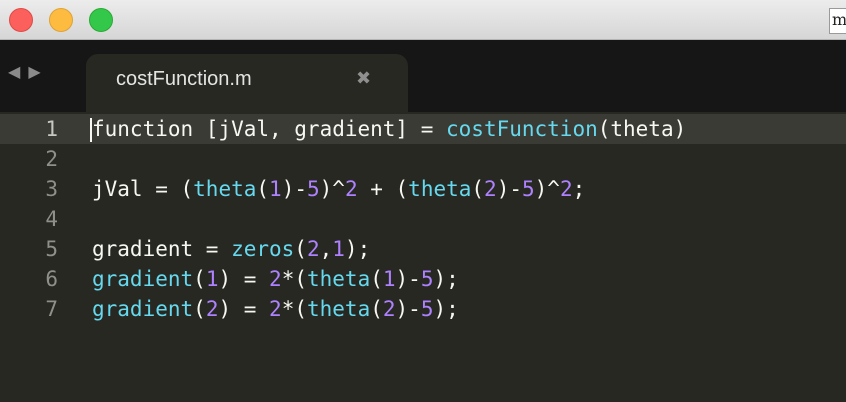 The image size is (846, 402). Describe the element at coordinates (837, 21) in the screenshot. I see `document-proxy-icon: m` at that location.